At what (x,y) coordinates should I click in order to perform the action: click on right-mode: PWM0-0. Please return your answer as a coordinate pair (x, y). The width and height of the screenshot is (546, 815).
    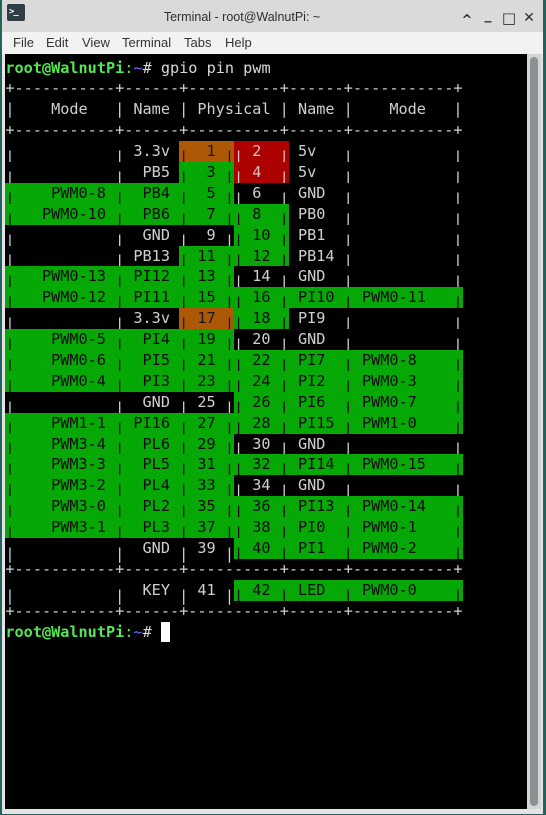
    Looking at the image, I should click on (389, 589).